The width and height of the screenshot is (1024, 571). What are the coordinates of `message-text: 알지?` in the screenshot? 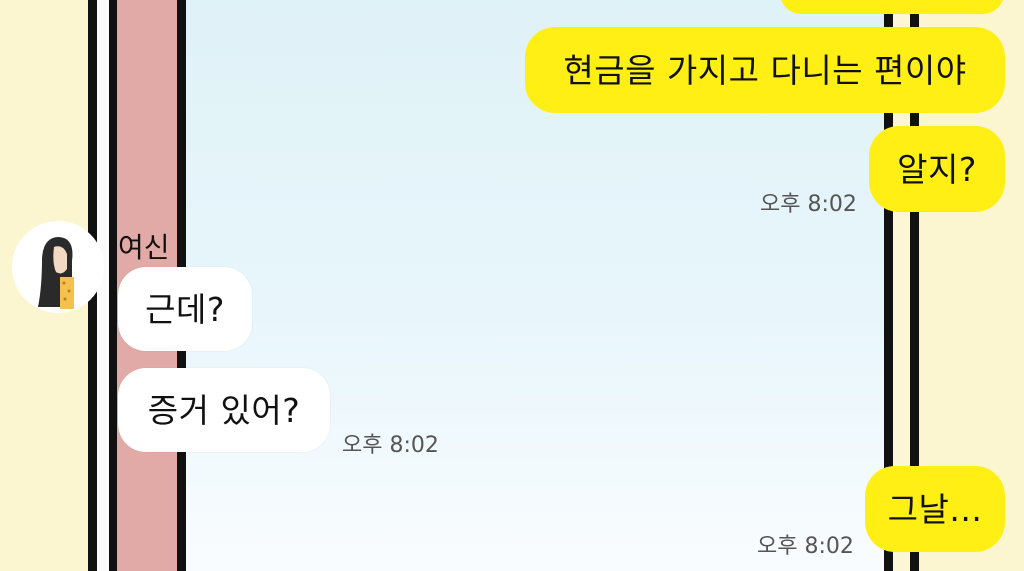 It's located at (937, 169).